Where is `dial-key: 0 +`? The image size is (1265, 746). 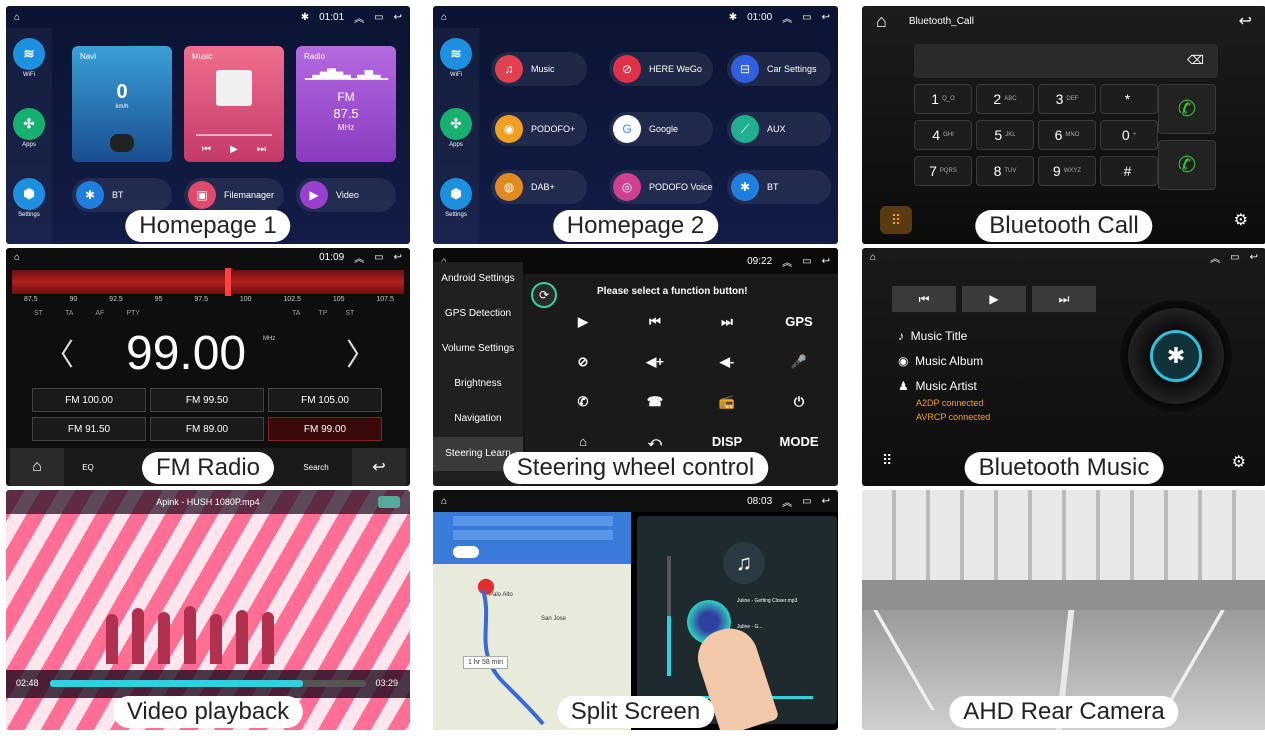
dial-key: 0 + is located at coordinates (1129, 135).